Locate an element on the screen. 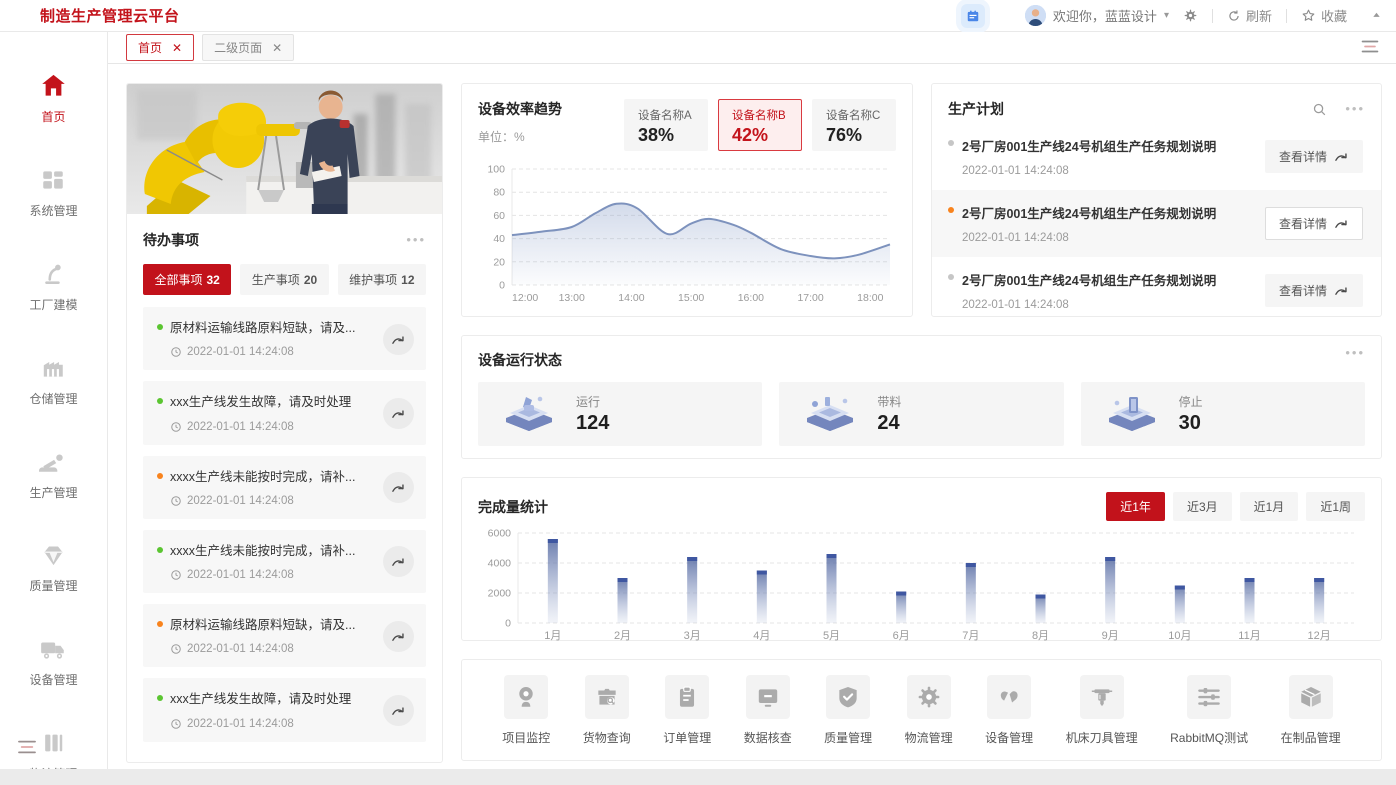 The height and width of the screenshot is (785, 1396). app-label: 机床刀具管理 is located at coordinates (1101, 737).